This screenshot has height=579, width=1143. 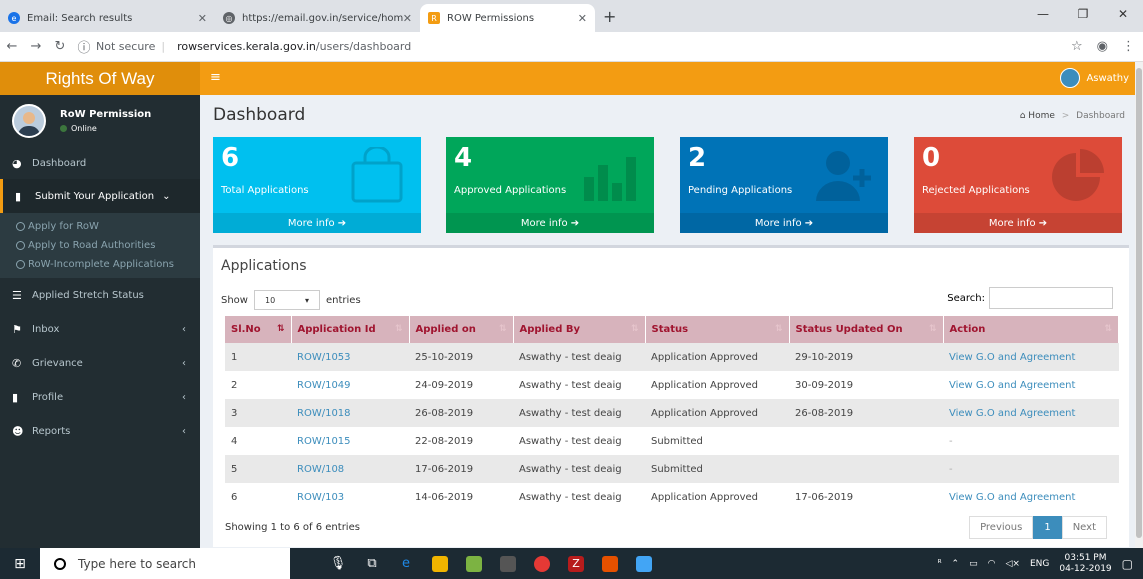 I want to click on sidebar-item-dashboard: ◕ Dashboard, so click(x=100, y=163).